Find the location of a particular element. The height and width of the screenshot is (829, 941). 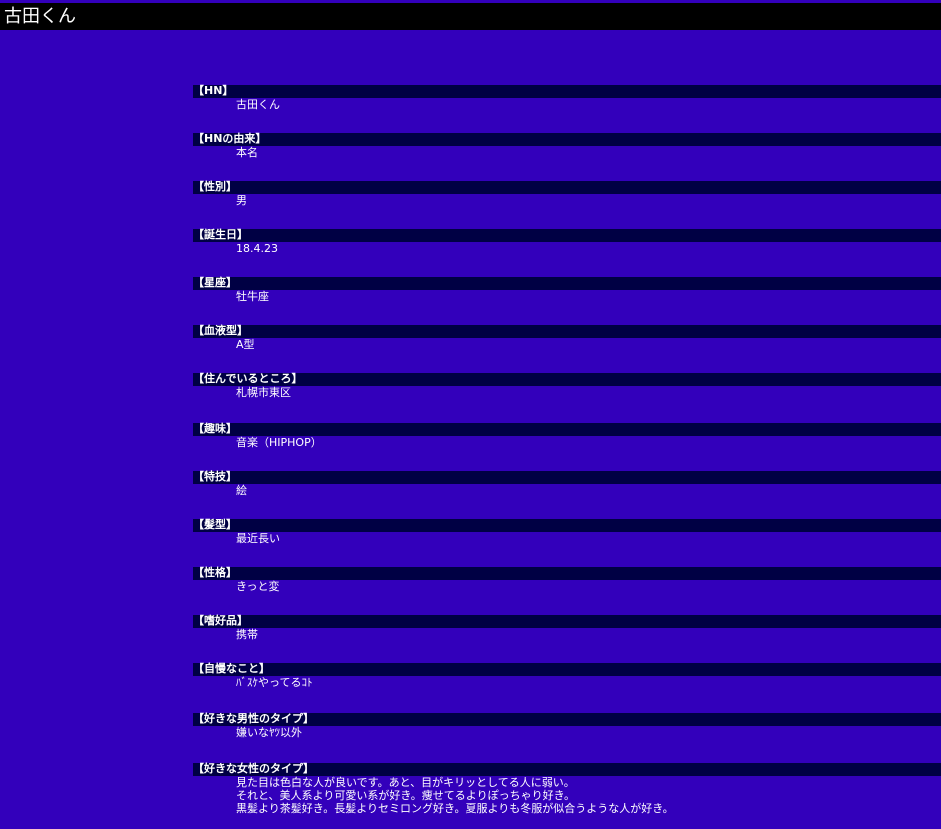

field-label: 【特技】 is located at coordinates (215, 476).